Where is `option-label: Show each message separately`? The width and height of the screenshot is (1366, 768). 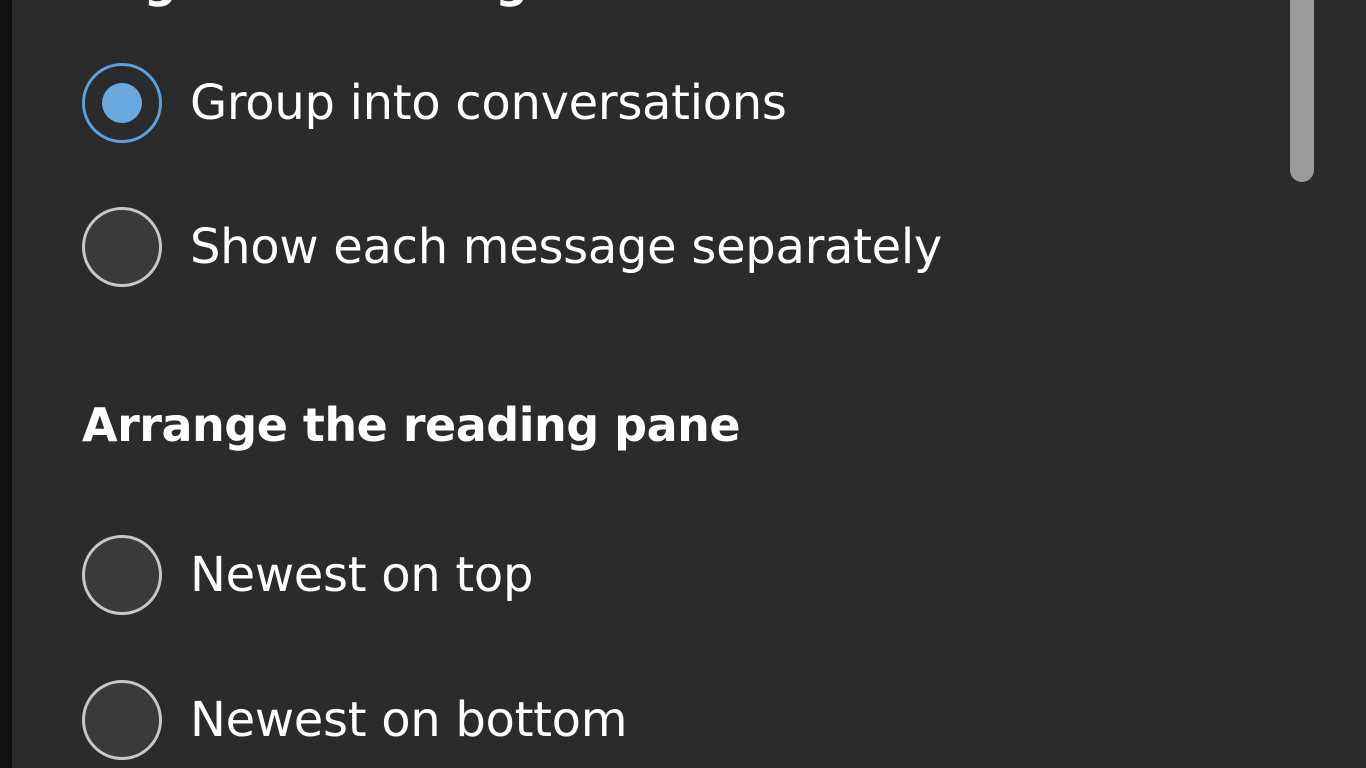
option-label: Show each message separately is located at coordinates (566, 247).